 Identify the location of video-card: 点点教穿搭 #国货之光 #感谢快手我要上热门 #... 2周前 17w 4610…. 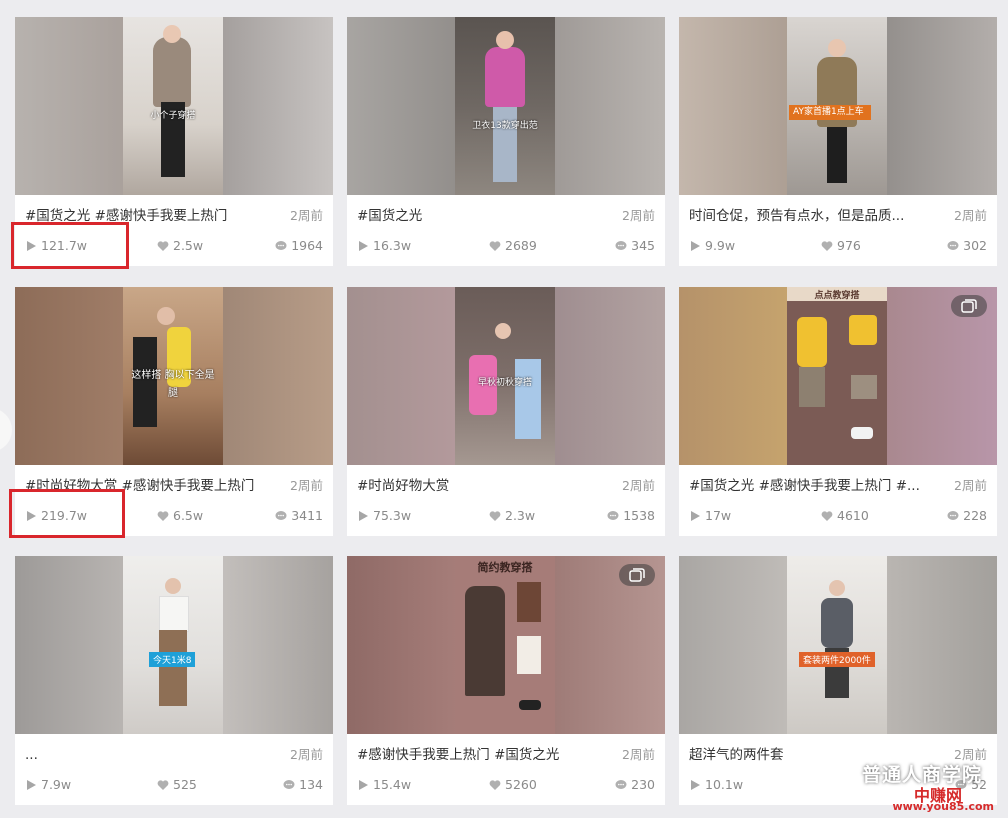
(838, 411).